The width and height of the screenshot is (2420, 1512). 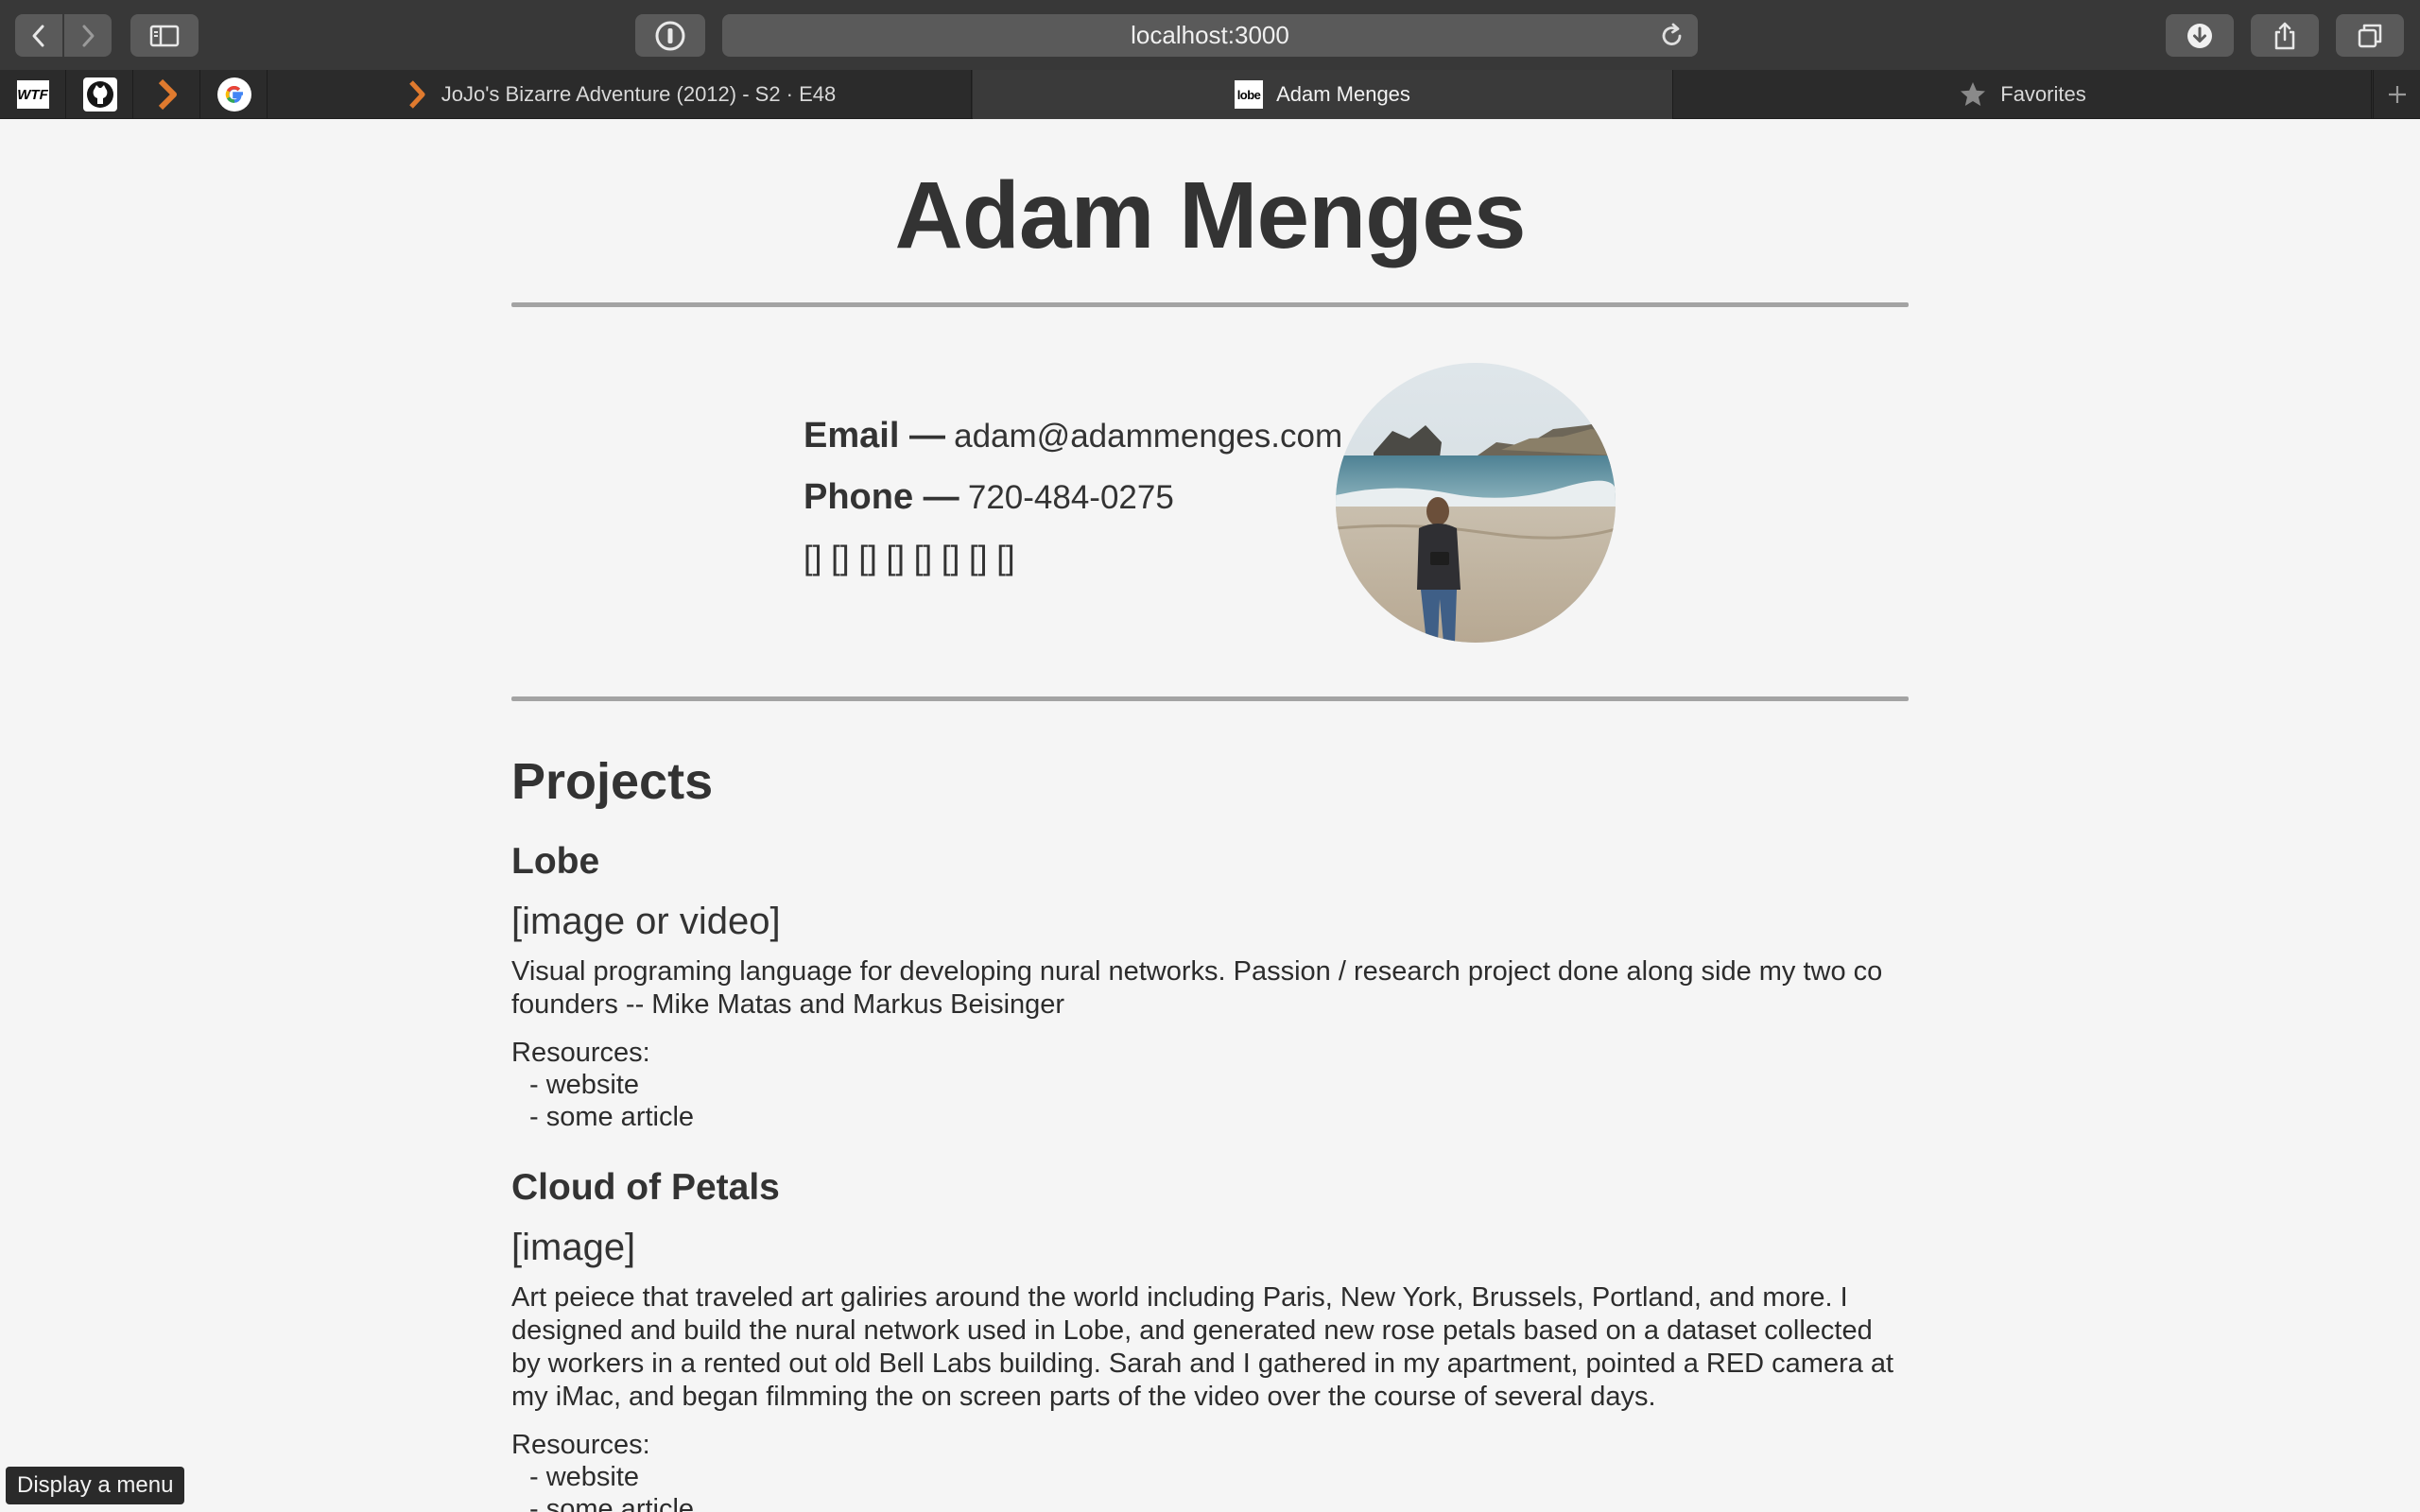 I want to click on download-icon, so click(x=2199, y=35).